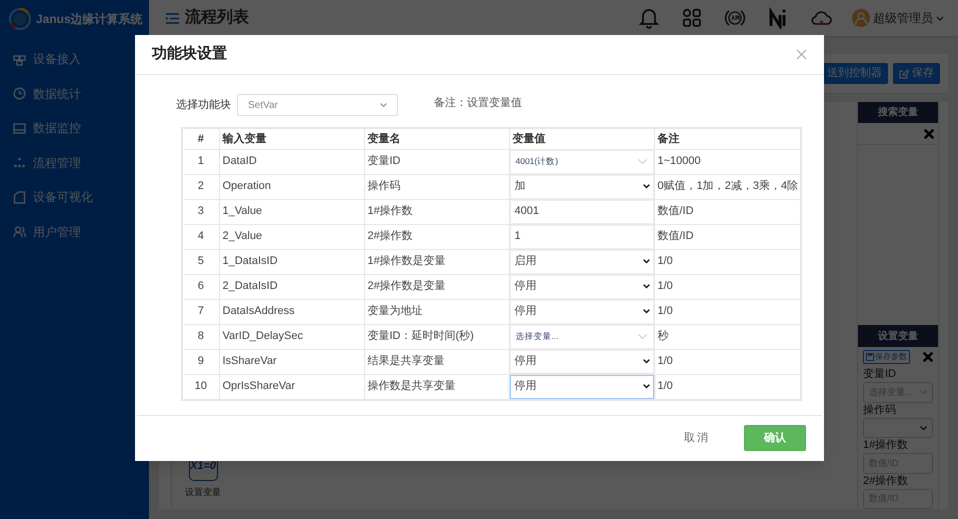 This screenshot has width=958, height=519. I want to click on save-icon, so click(870, 356).